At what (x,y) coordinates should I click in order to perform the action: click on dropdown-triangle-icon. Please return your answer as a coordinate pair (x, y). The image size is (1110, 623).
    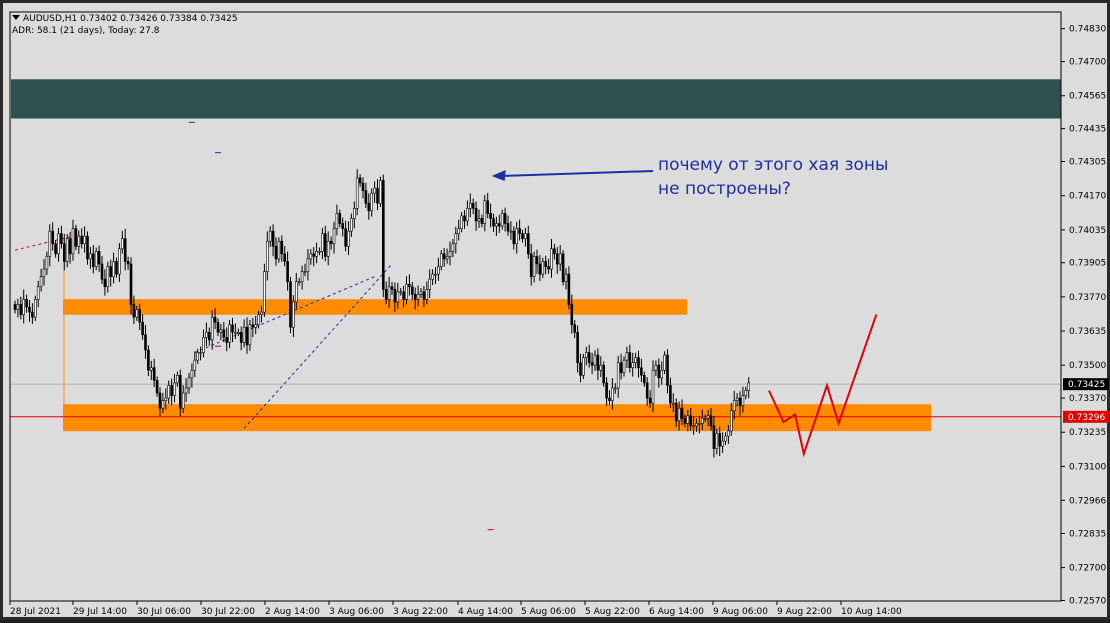
    Looking at the image, I should click on (16, 17).